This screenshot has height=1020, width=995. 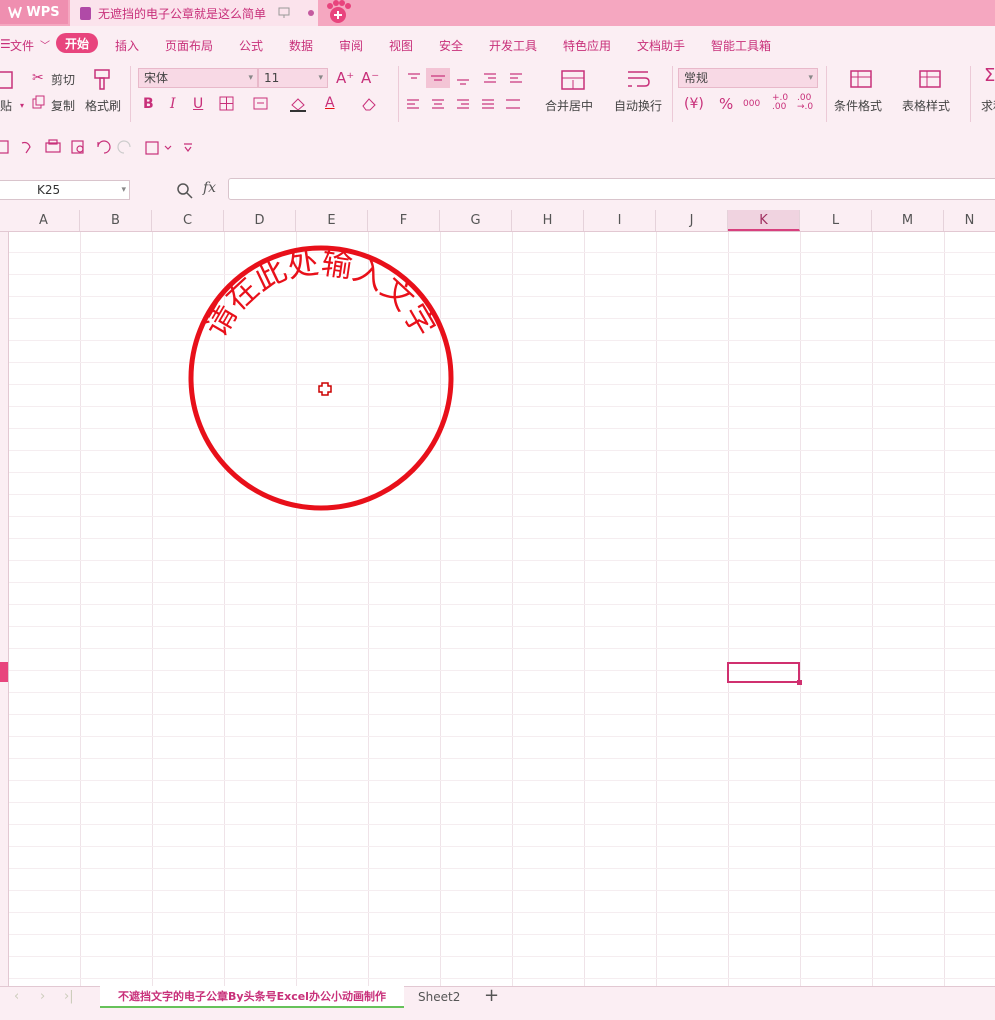 I want to click on copy-label: 复制, so click(x=63, y=105).